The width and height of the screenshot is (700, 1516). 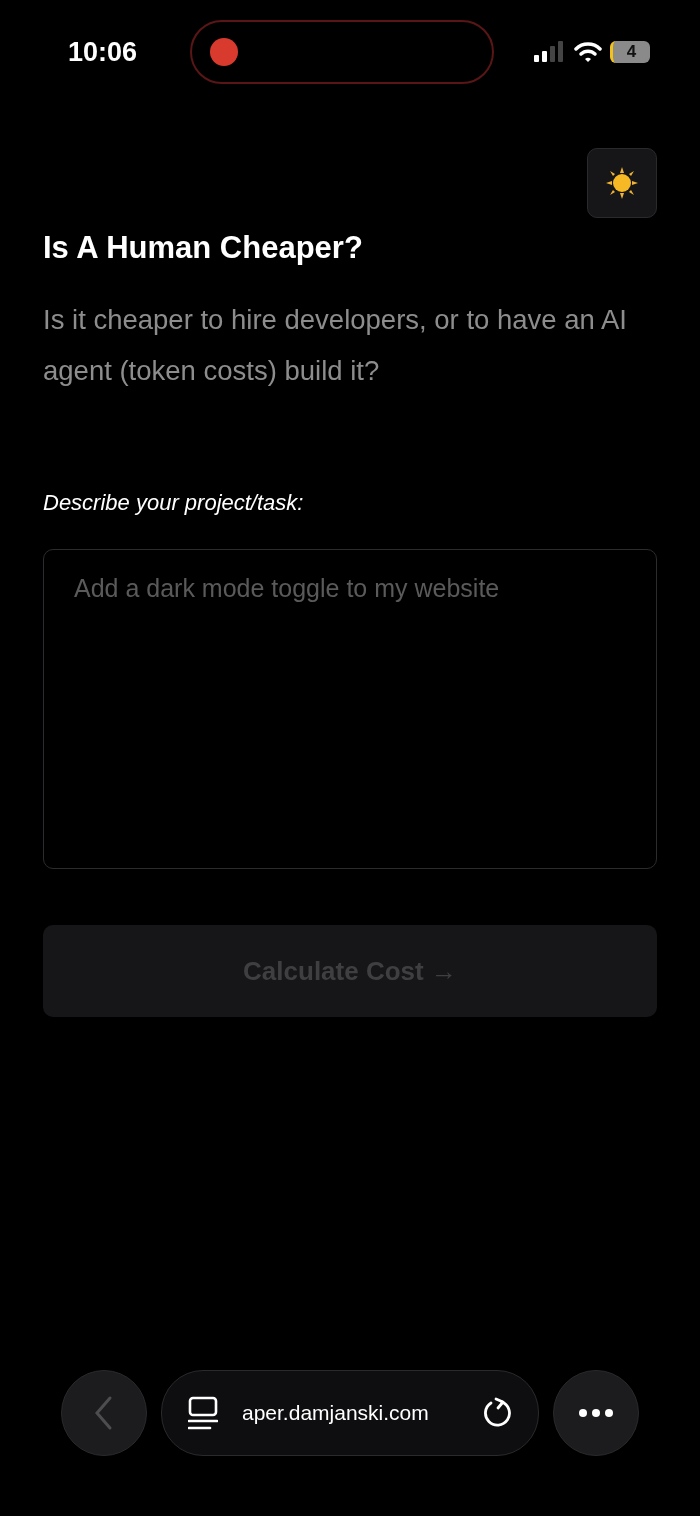 I want to click on status-time: 10:06, so click(x=103, y=52).